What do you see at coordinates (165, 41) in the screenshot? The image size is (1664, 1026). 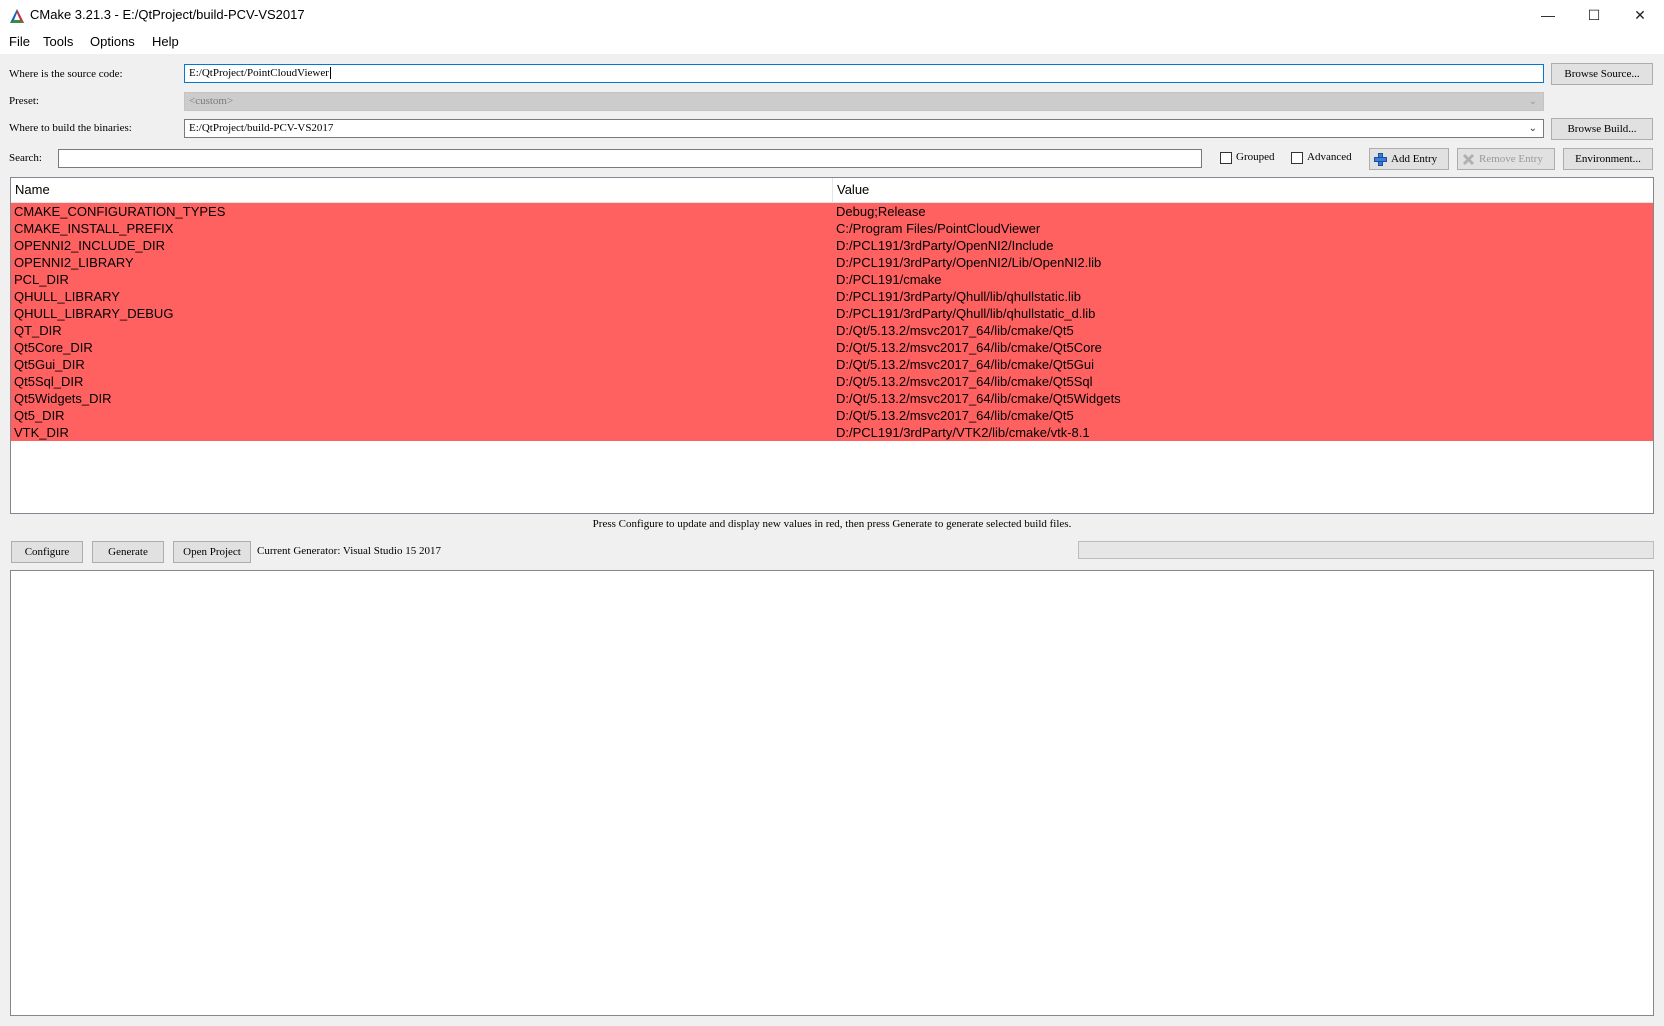 I see `menu-help: Help` at bounding box center [165, 41].